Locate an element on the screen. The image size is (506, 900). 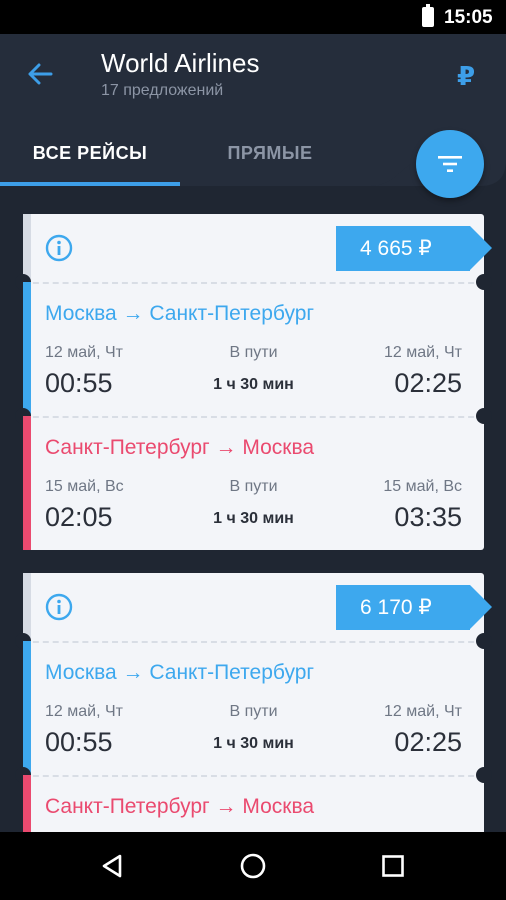
filter-icon is located at coordinates (450, 164).